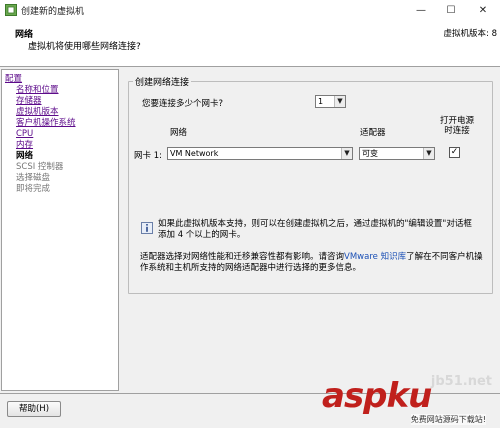 The image size is (500, 428). I want to click on sidebar-item-memory: 内存, so click(24, 145).